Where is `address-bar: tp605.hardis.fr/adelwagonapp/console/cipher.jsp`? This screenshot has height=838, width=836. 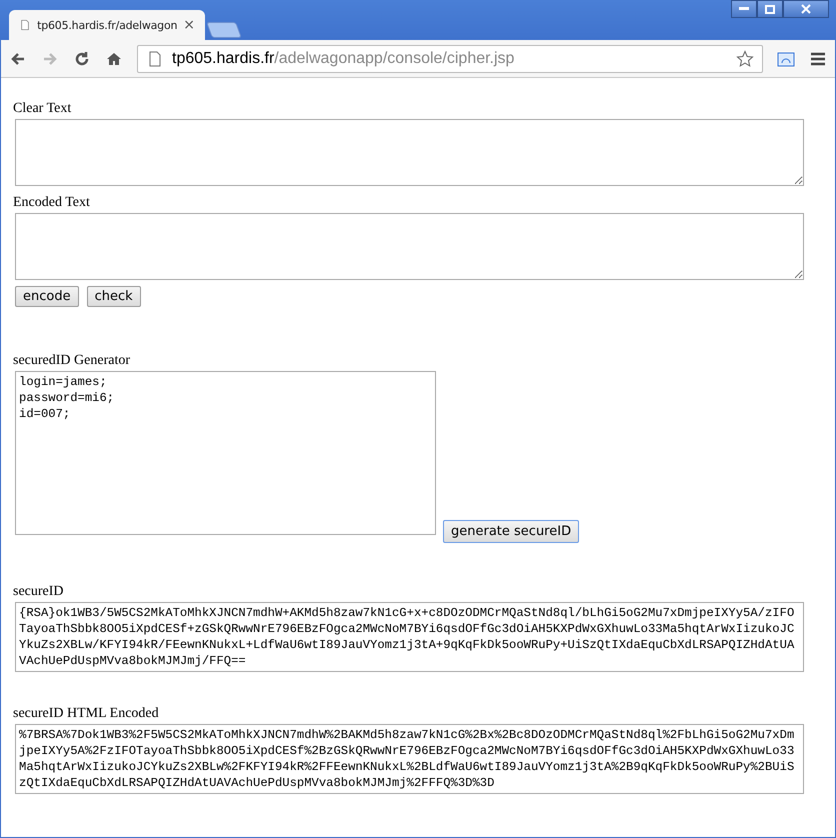 address-bar: tp605.hardis.fr/adelwagonapp/console/cipher.jsp is located at coordinates (450, 58).